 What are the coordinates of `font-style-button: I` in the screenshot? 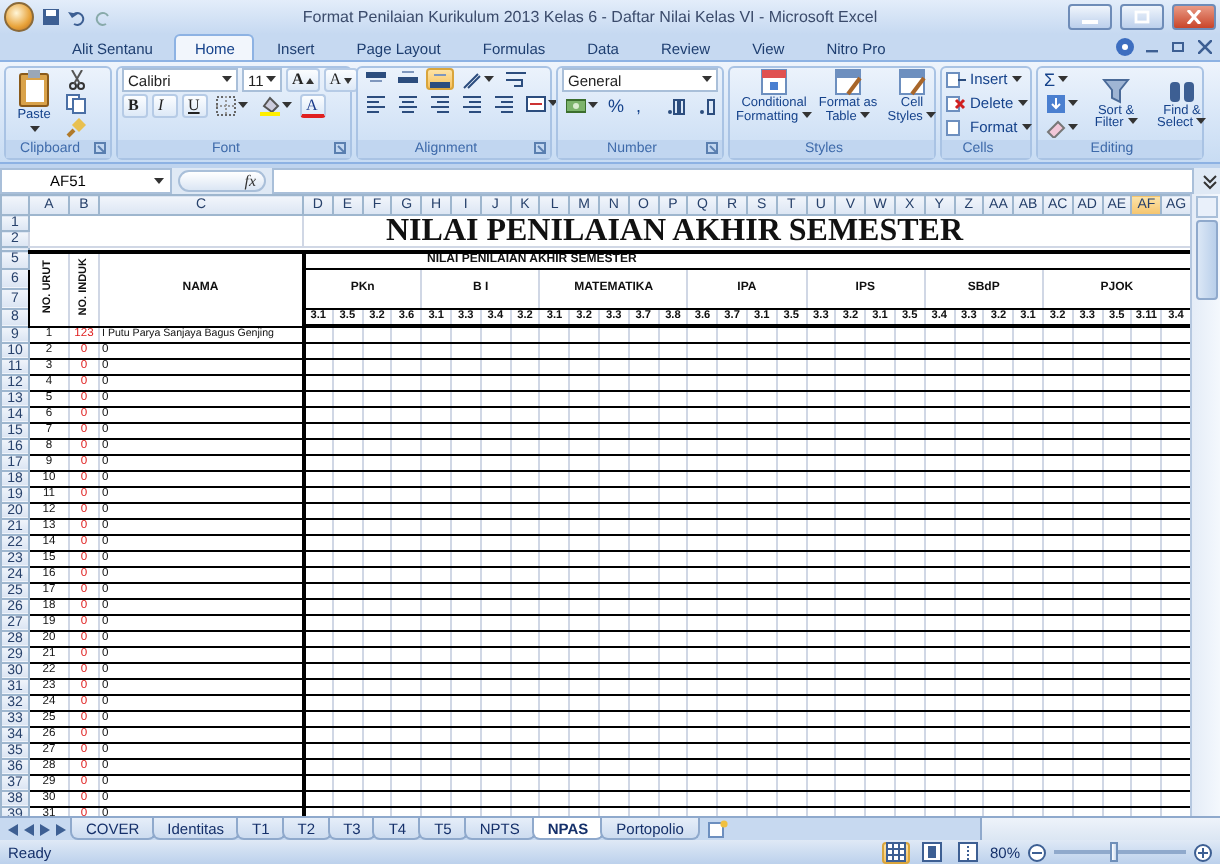 It's located at (165, 106).